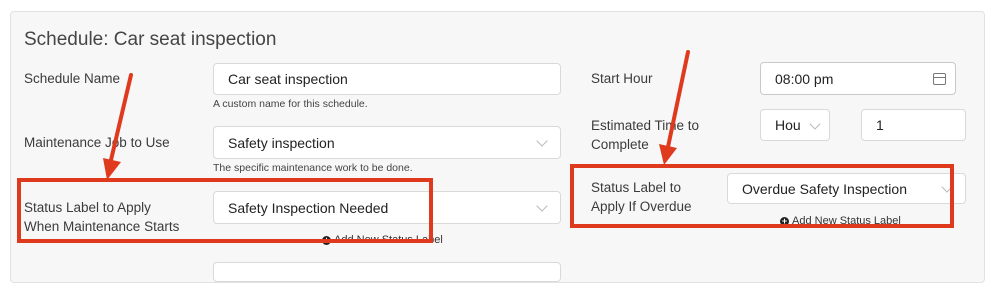 Image resolution: width=993 pixels, height=283 pixels. What do you see at coordinates (121, 117) in the screenshot?
I see `annotation-arrow-left-shaft` at bounding box center [121, 117].